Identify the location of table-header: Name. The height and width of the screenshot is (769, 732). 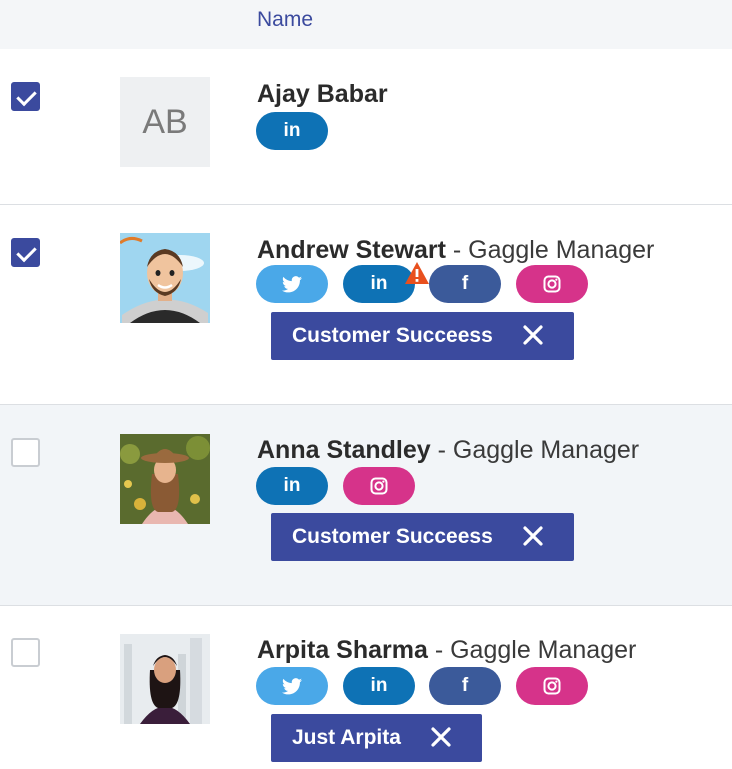
(366, 24).